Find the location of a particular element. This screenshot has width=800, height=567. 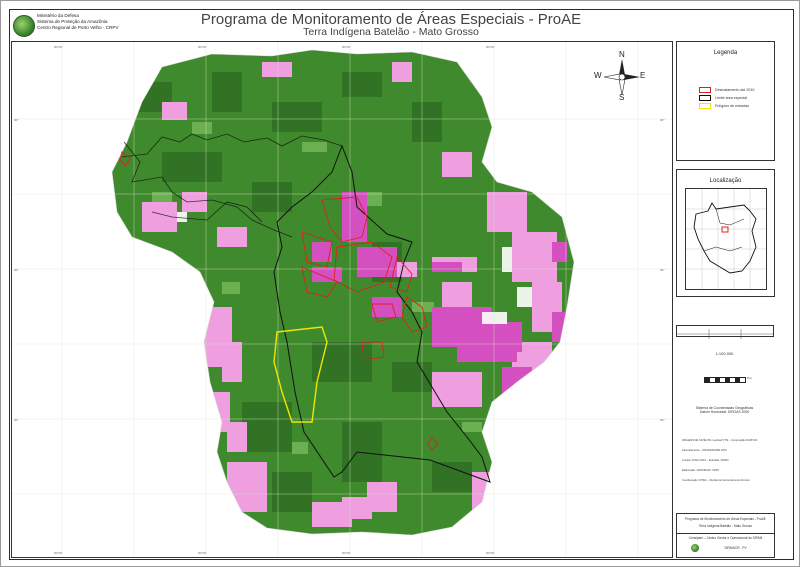

compass-east-label: E is located at coordinates (643, 75).